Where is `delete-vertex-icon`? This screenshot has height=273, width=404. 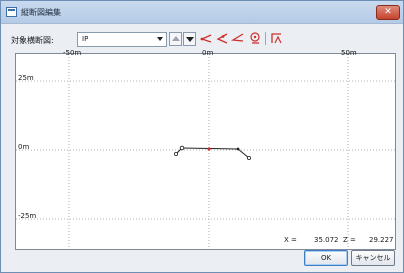
delete-vertex-icon is located at coordinates (238, 38).